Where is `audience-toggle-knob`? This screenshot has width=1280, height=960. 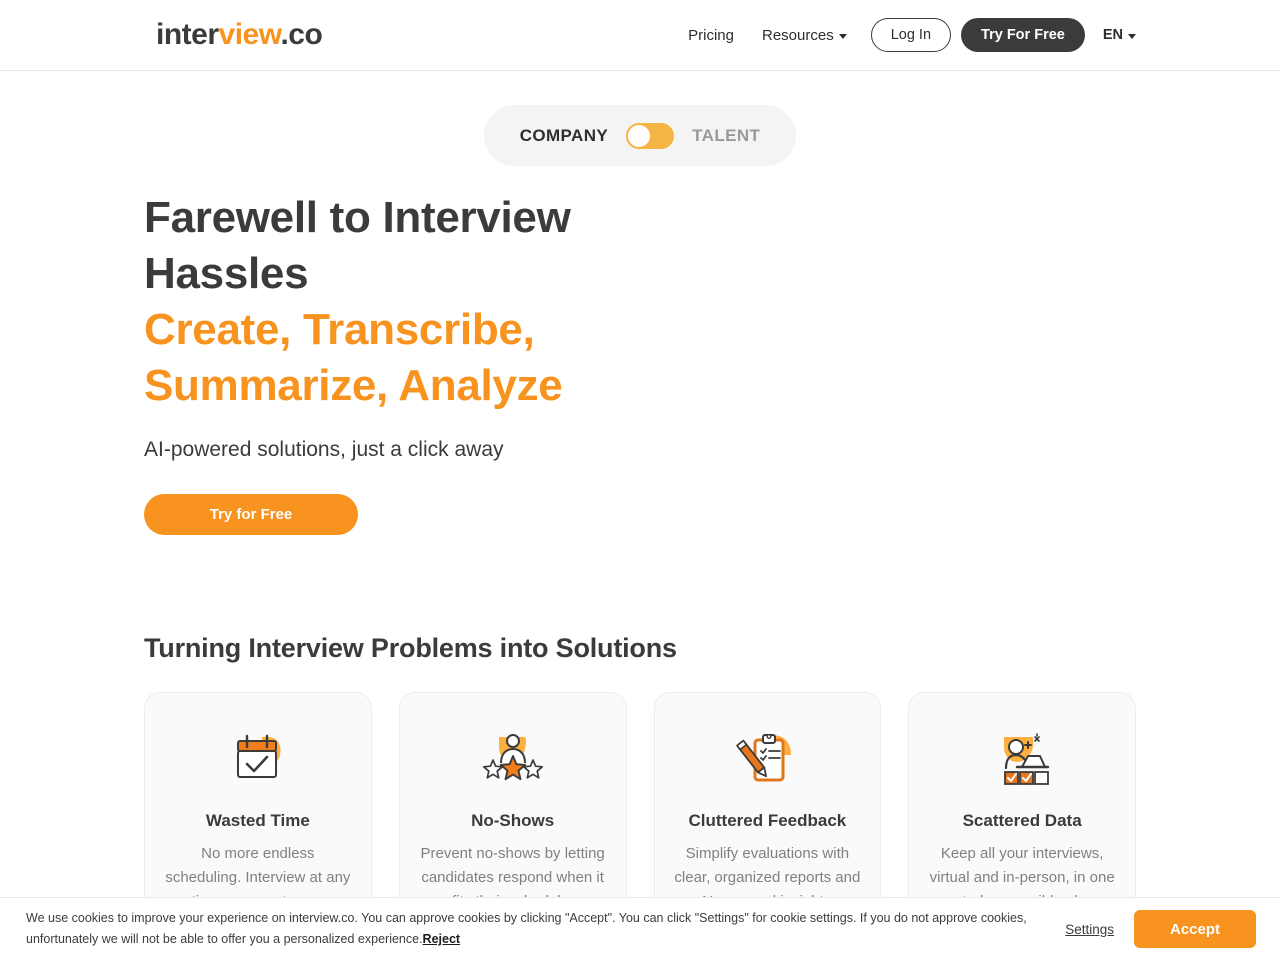 audience-toggle-knob is located at coordinates (639, 135).